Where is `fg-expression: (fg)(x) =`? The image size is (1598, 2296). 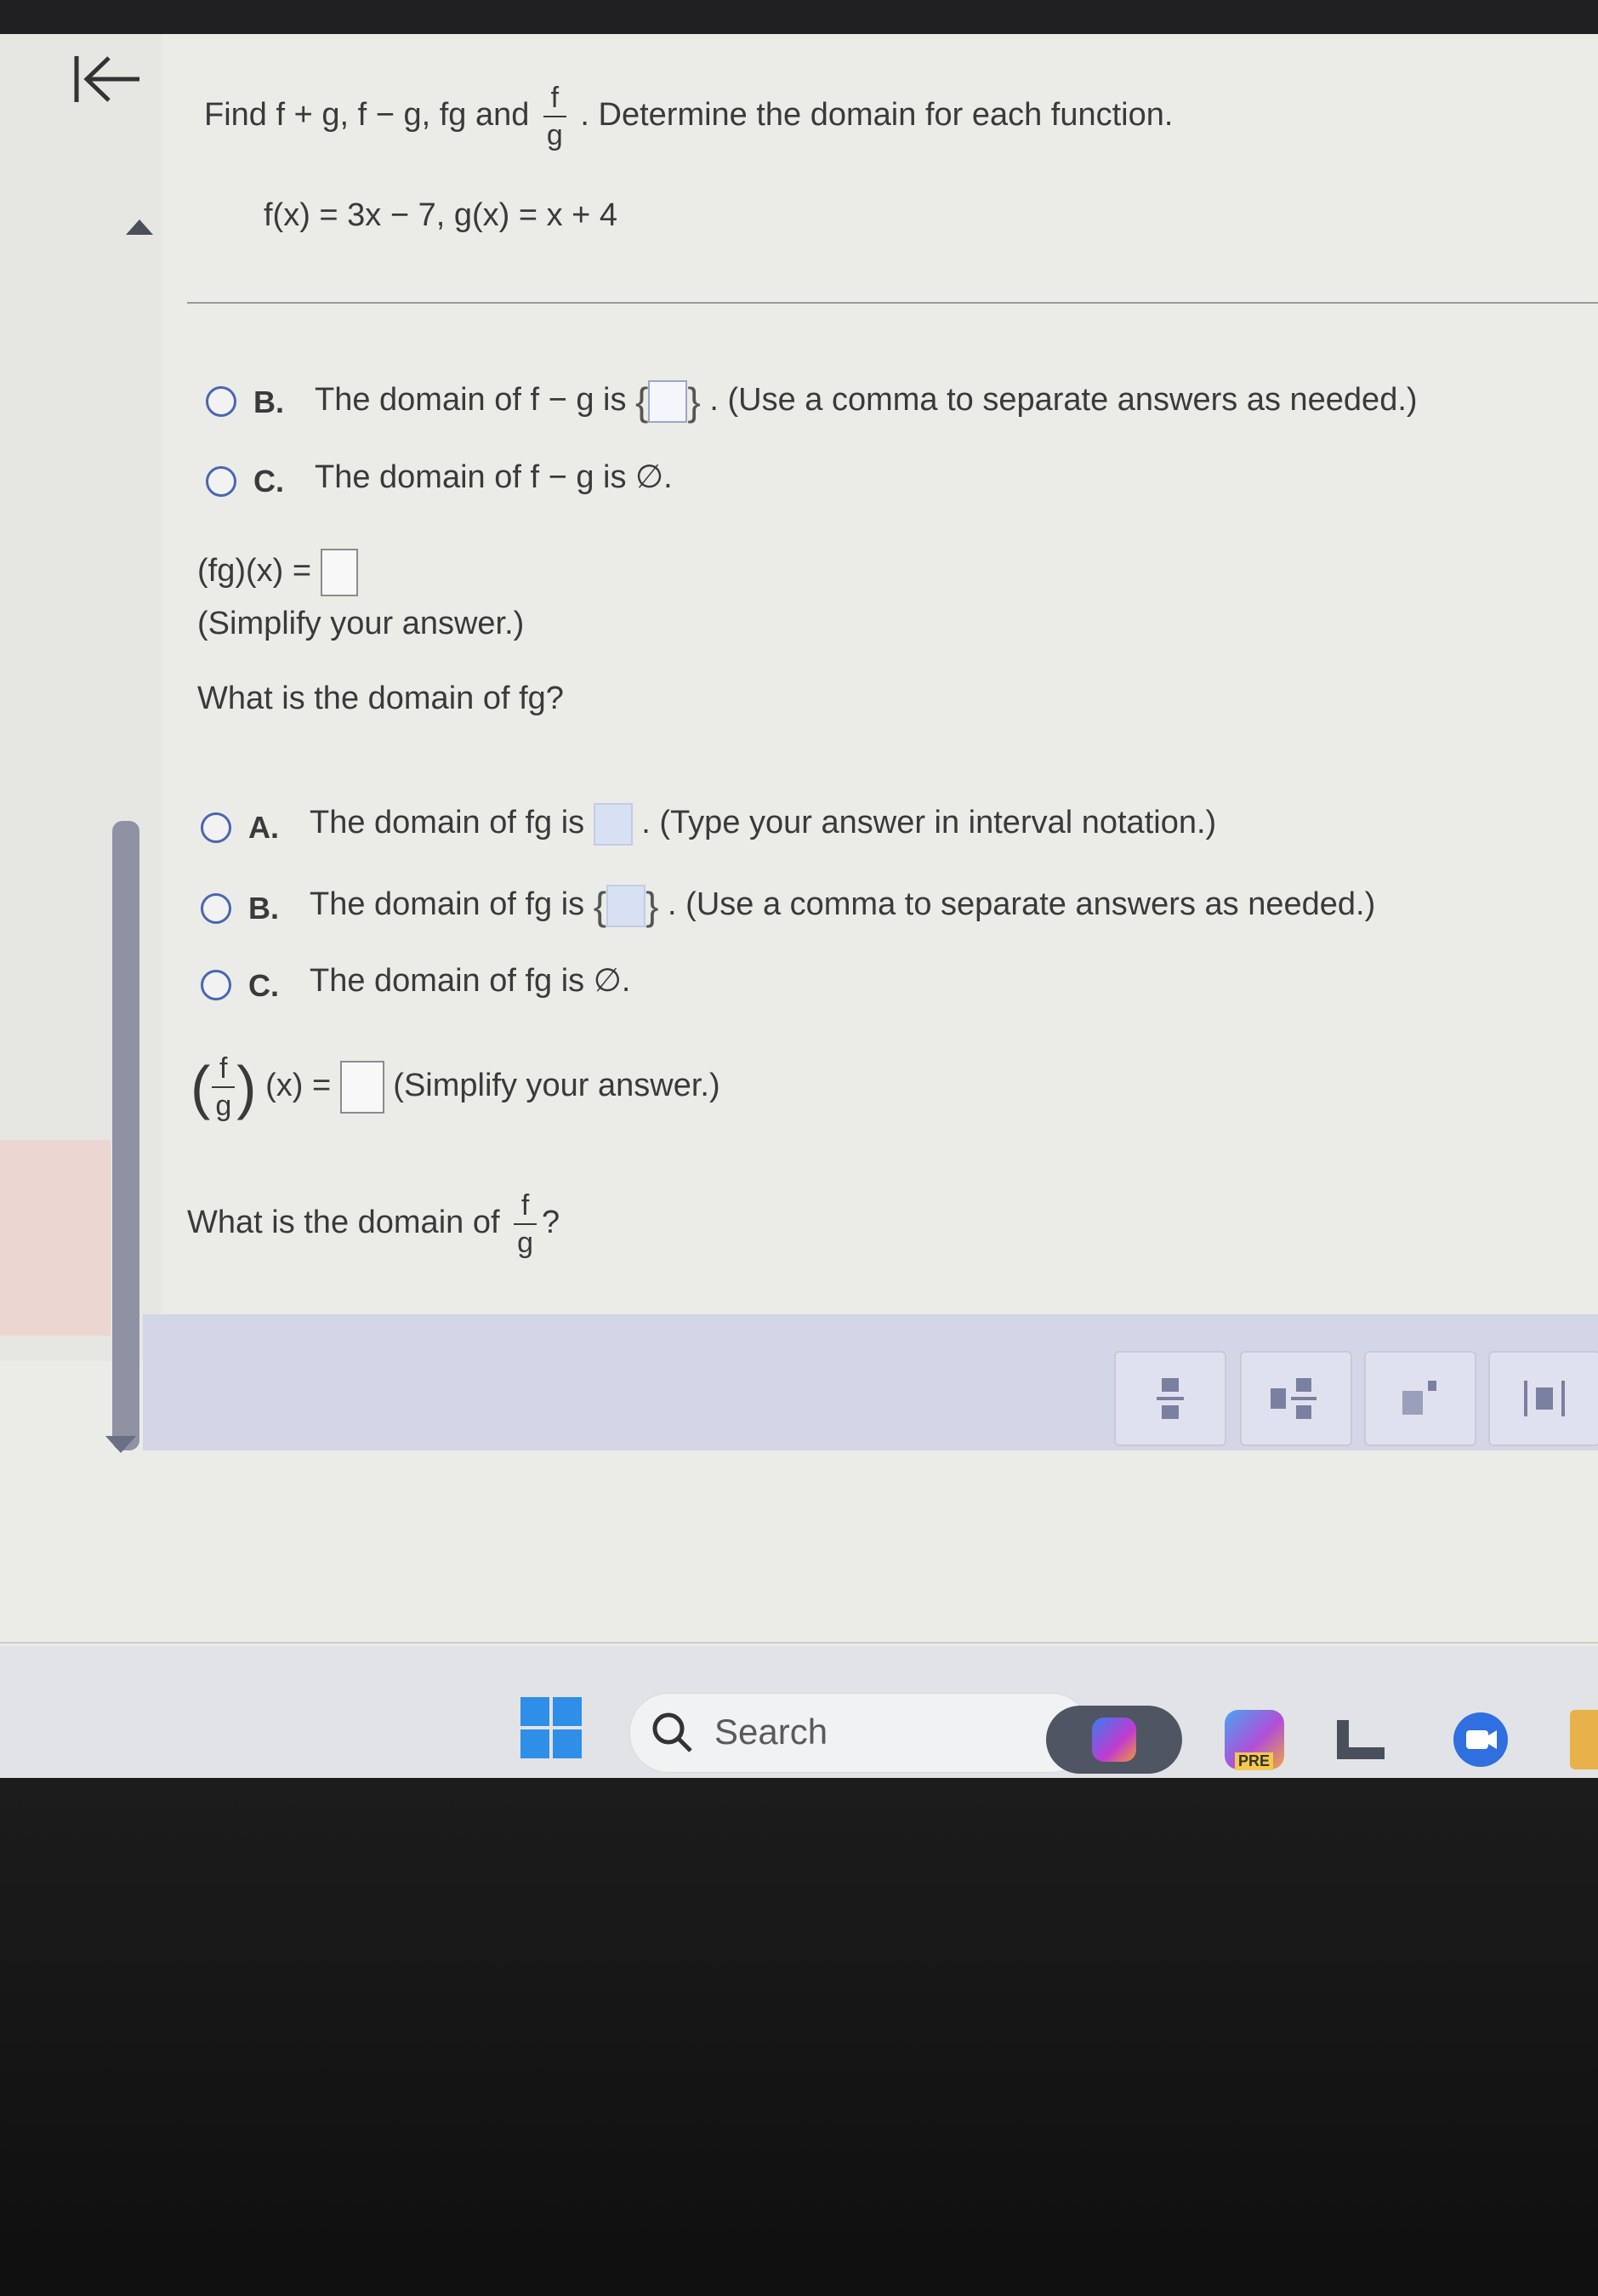 fg-expression: (fg)(x) = is located at coordinates (277, 572).